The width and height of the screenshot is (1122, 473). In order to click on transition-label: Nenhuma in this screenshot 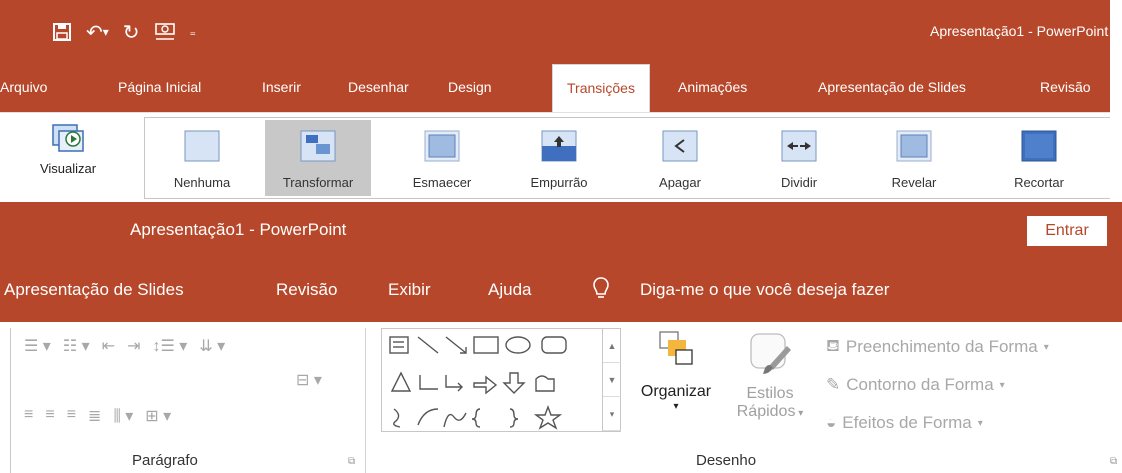, I will do `click(202, 182)`.